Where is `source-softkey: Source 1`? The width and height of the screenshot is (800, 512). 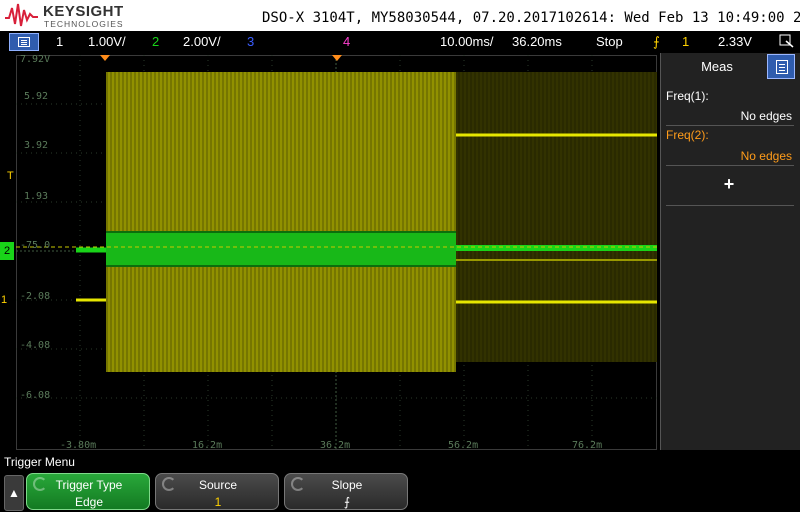 source-softkey: Source 1 is located at coordinates (217, 491).